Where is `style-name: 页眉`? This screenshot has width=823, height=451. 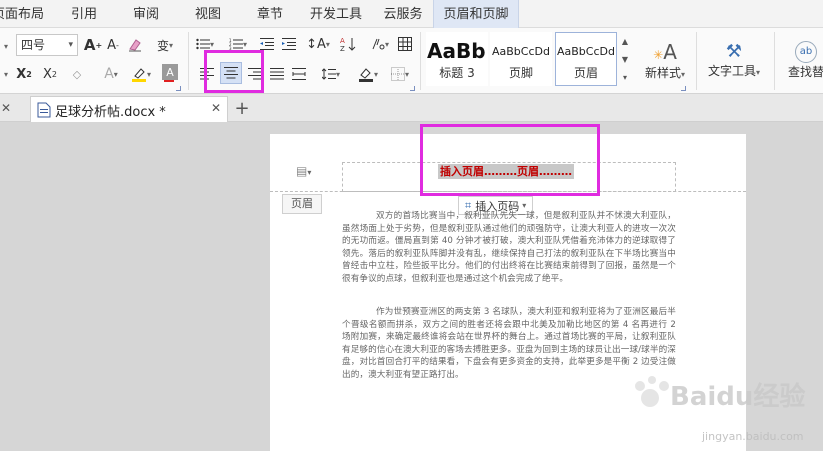 style-name: 页眉 is located at coordinates (585, 73).